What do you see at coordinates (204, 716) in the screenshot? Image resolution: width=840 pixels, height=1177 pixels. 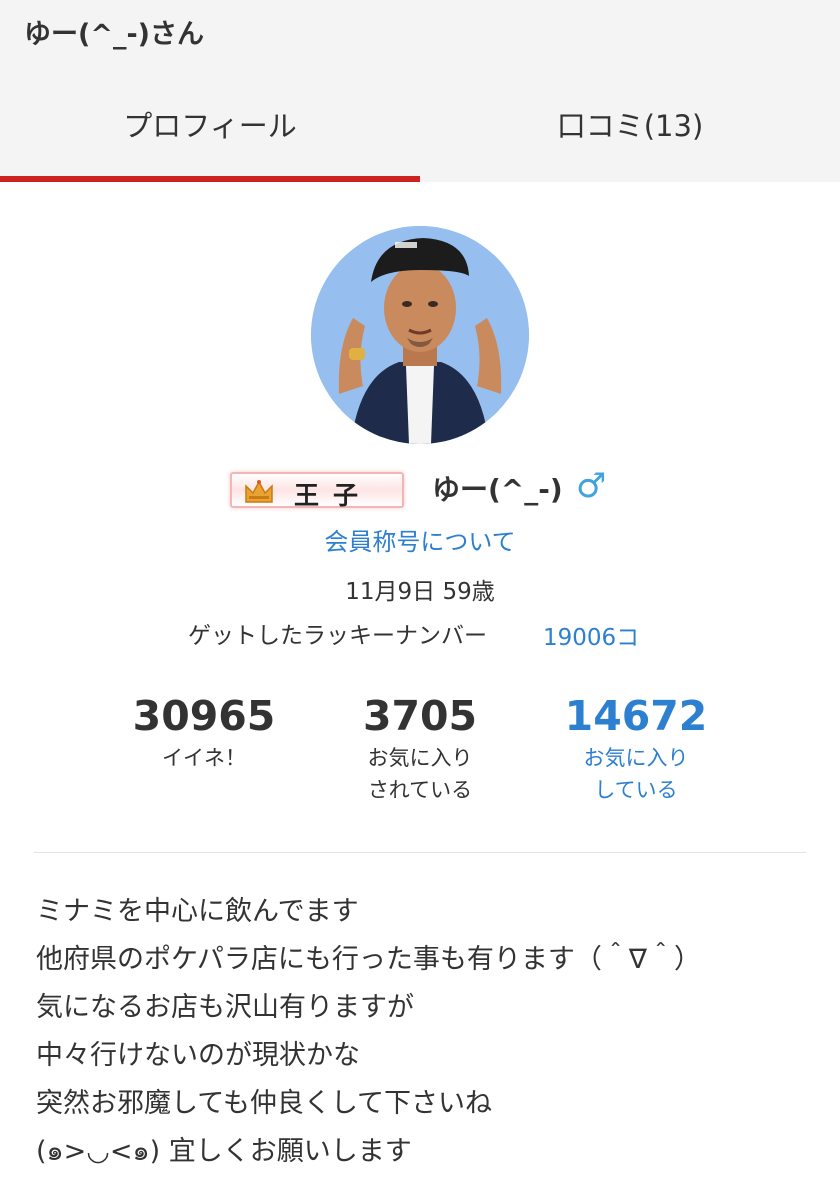 I see `likes-count: 30965` at bounding box center [204, 716].